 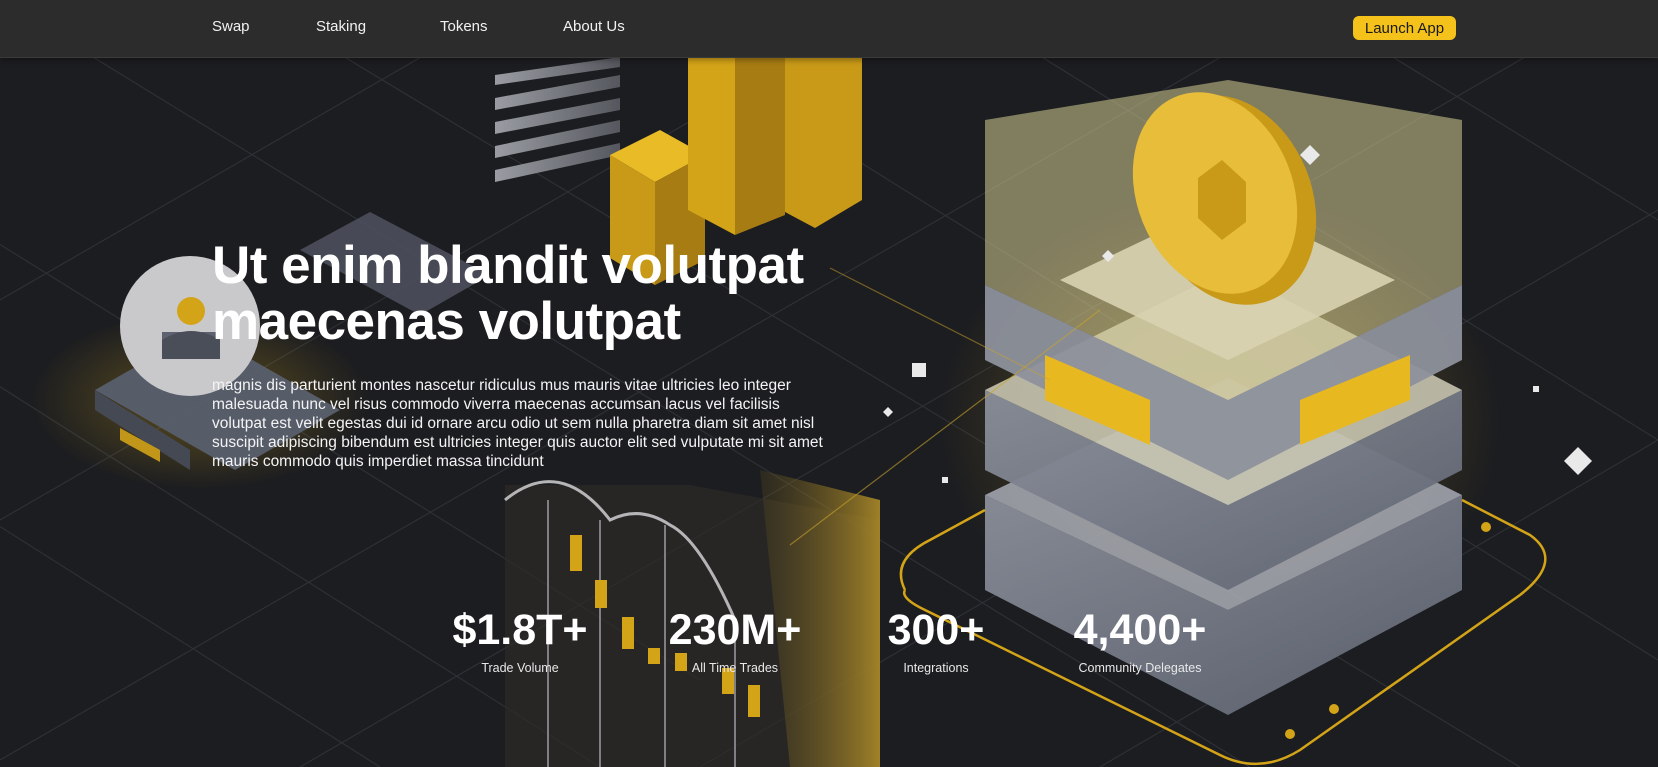 What do you see at coordinates (735, 668) in the screenshot?
I see `stat-label: All Time Trades` at bounding box center [735, 668].